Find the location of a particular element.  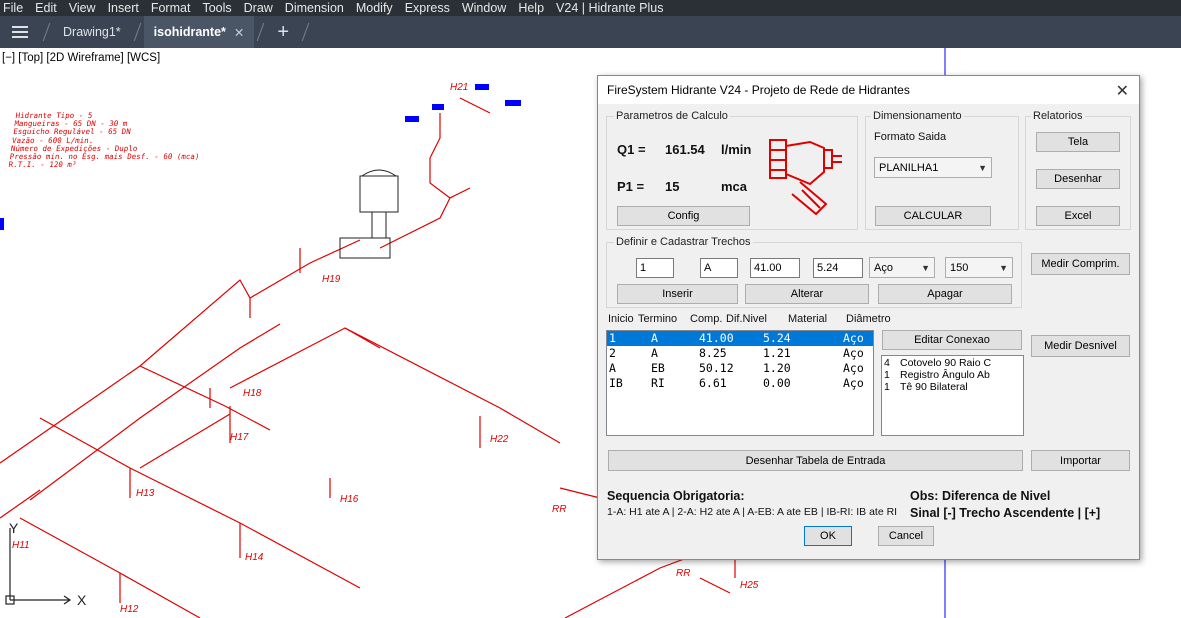

draw-input-table-button: Desenhar Tabela de Entrada is located at coordinates (815, 460).